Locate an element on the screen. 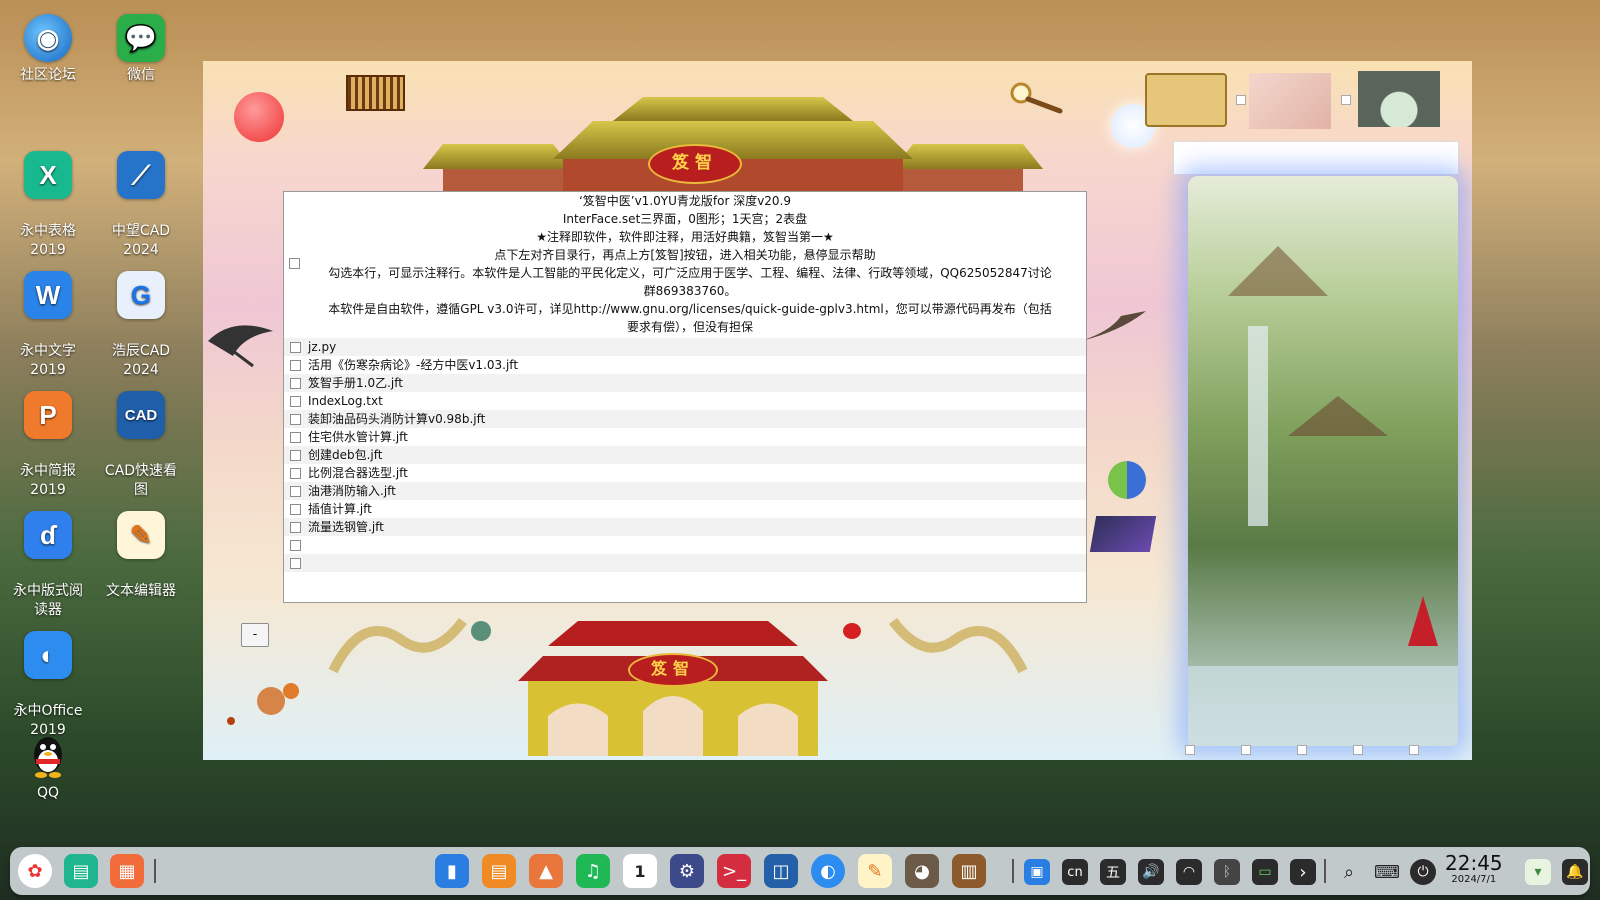  file-manager-icon: ▮ is located at coordinates (452, 871).